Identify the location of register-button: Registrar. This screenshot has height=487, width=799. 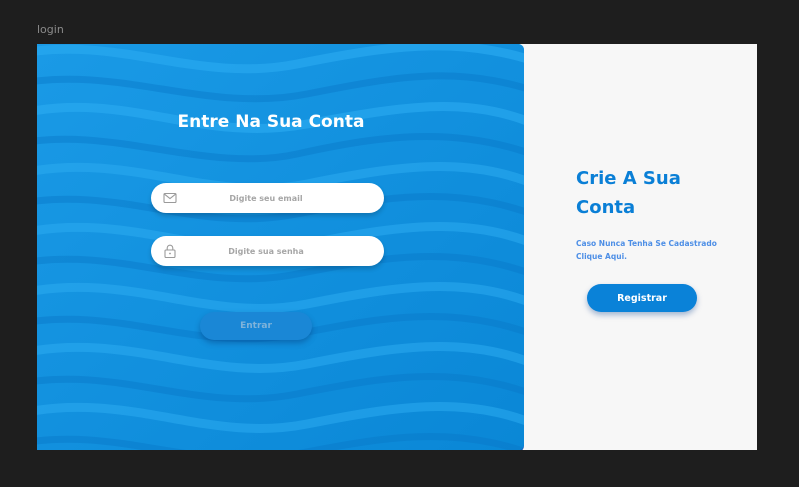
(642, 298).